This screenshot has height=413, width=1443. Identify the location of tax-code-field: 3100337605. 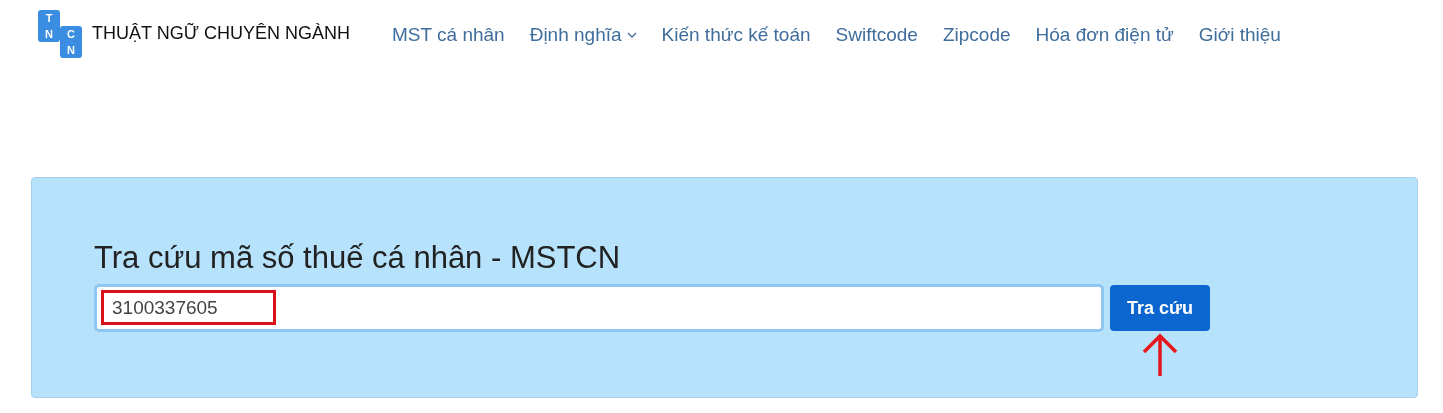
(599, 308).